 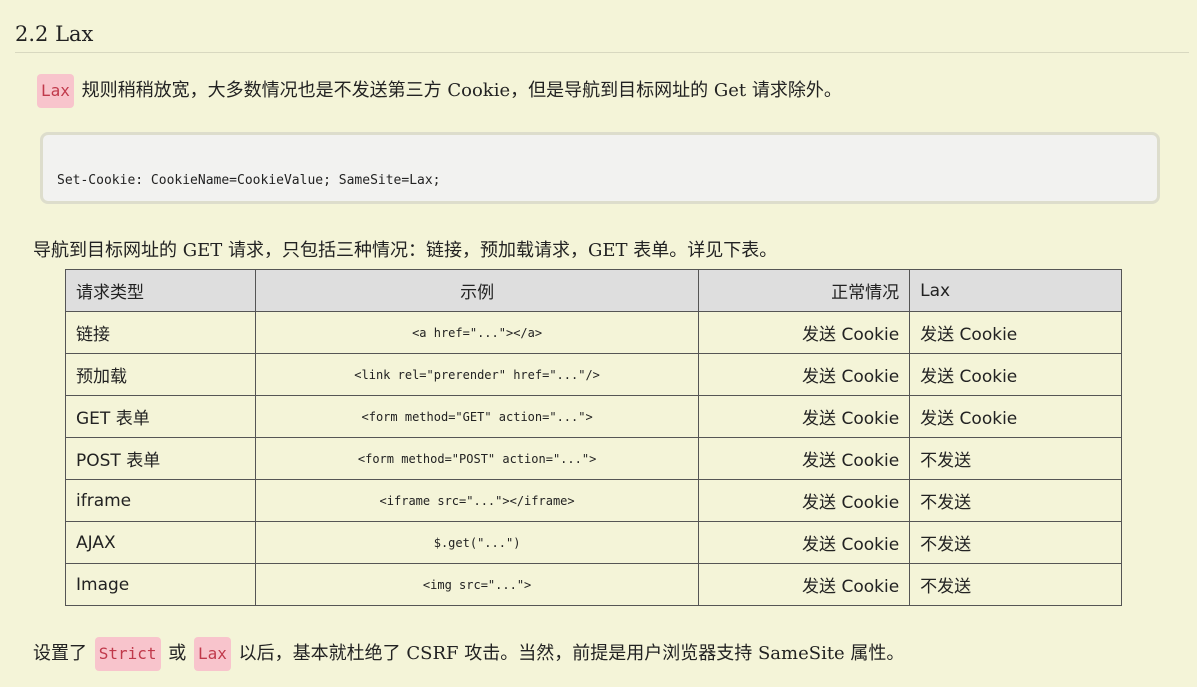 I want to click on cell-type: Image, so click(x=160, y=584).